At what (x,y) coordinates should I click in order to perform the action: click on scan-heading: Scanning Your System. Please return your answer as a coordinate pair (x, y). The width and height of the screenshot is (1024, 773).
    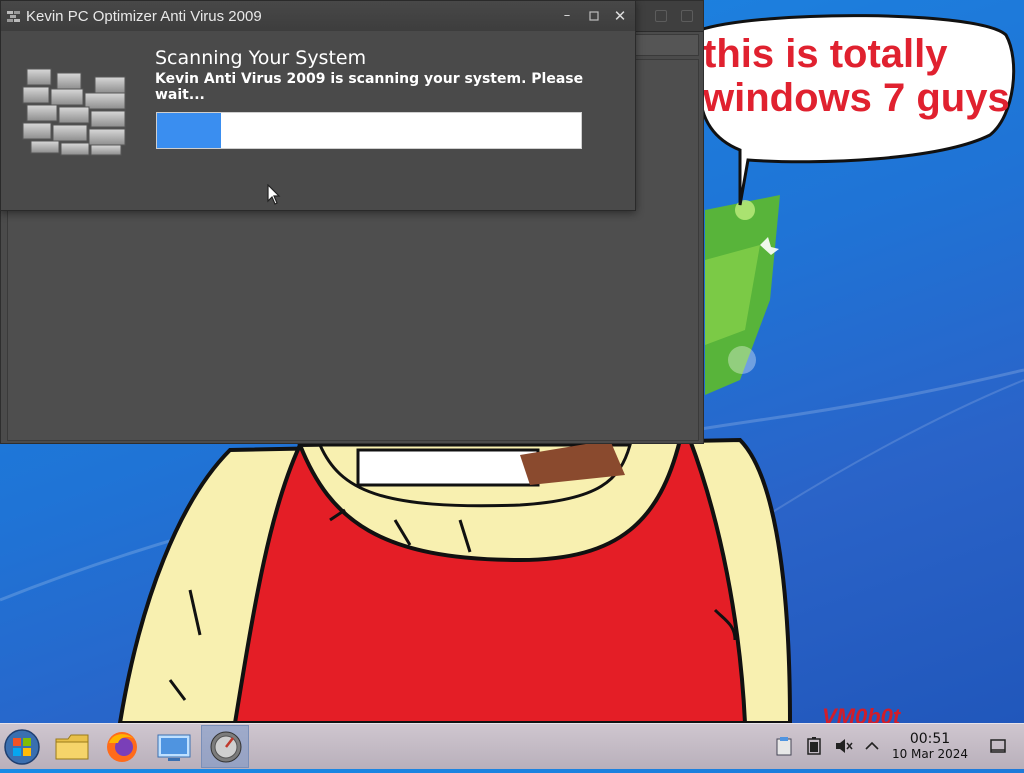
    Looking at the image, I should click on (261, 58).